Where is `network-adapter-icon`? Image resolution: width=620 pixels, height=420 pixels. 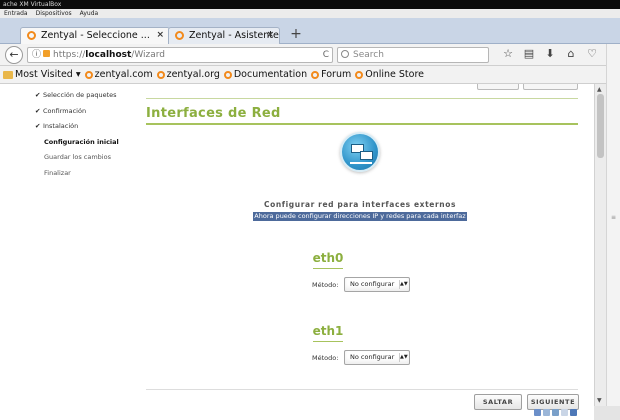 network-adapter-icon is located at coordinates (555, 412).